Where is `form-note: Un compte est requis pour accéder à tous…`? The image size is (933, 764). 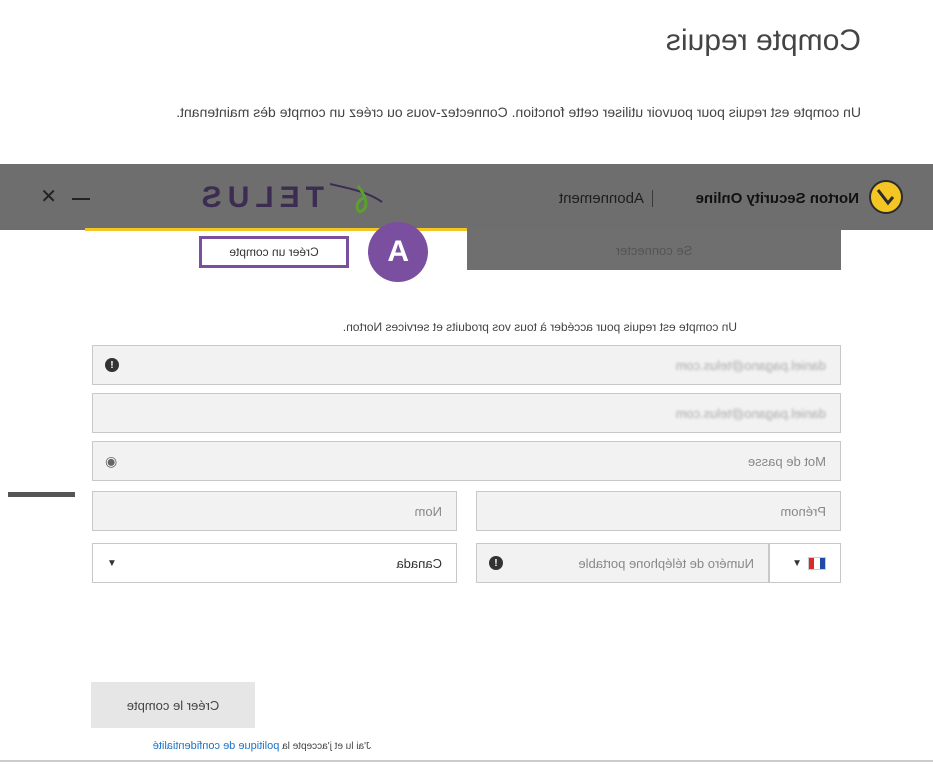
form-note: Un compte est requis pour accéder à tous… is located at coordinates (539, 327).